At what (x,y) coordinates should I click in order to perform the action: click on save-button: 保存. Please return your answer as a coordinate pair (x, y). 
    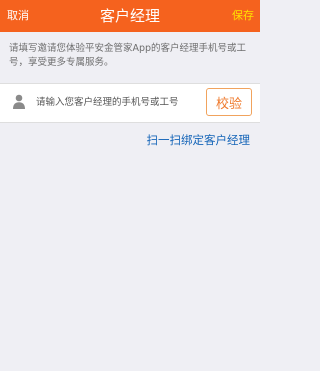
    Looking at the image, I should click on (243, 16).